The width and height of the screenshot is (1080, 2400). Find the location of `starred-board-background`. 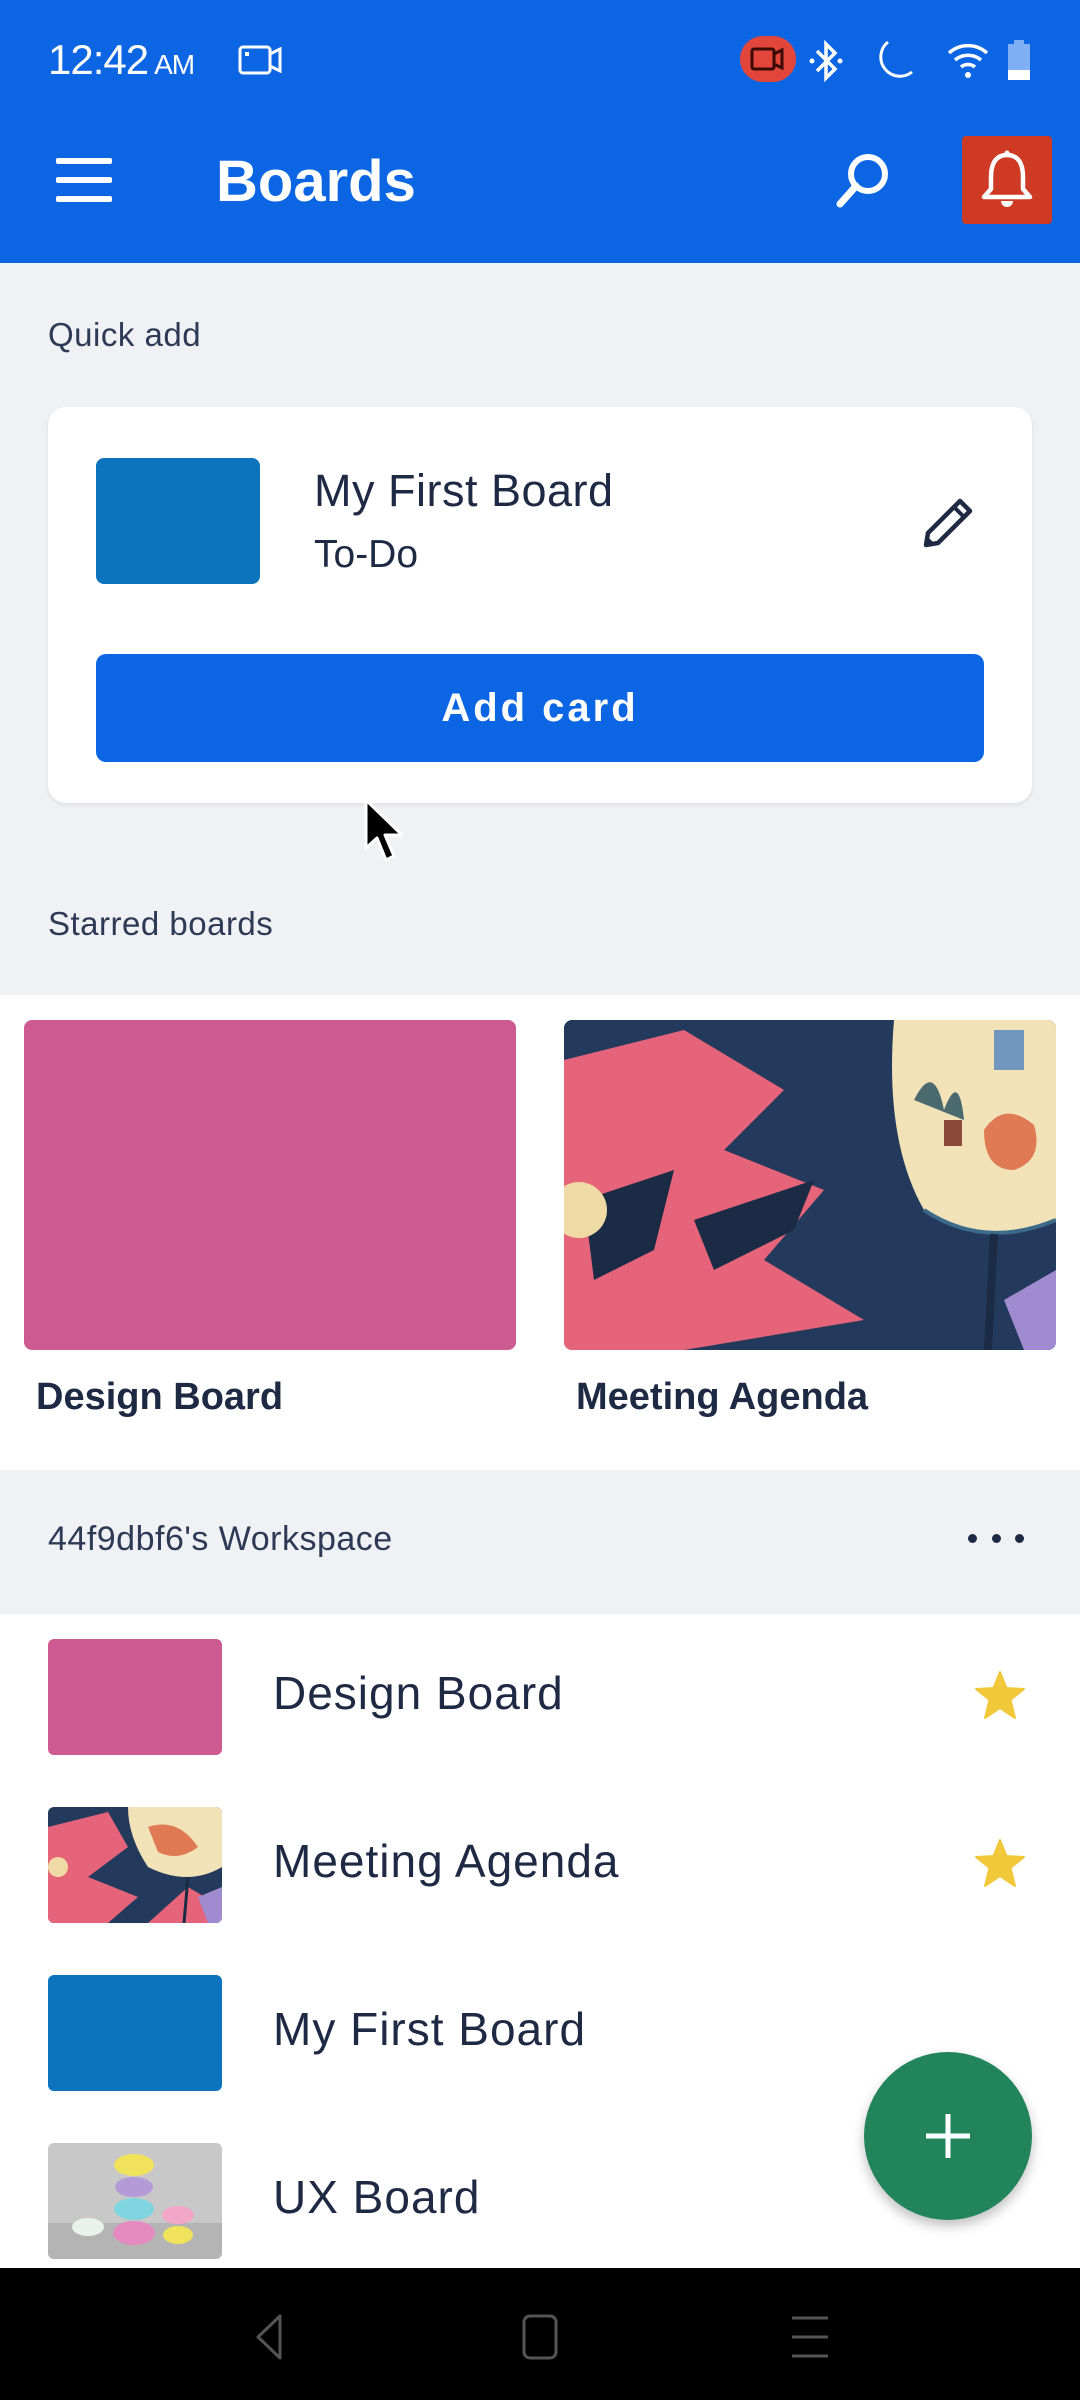

starred-board-background is located at coordinates (270, 1185).